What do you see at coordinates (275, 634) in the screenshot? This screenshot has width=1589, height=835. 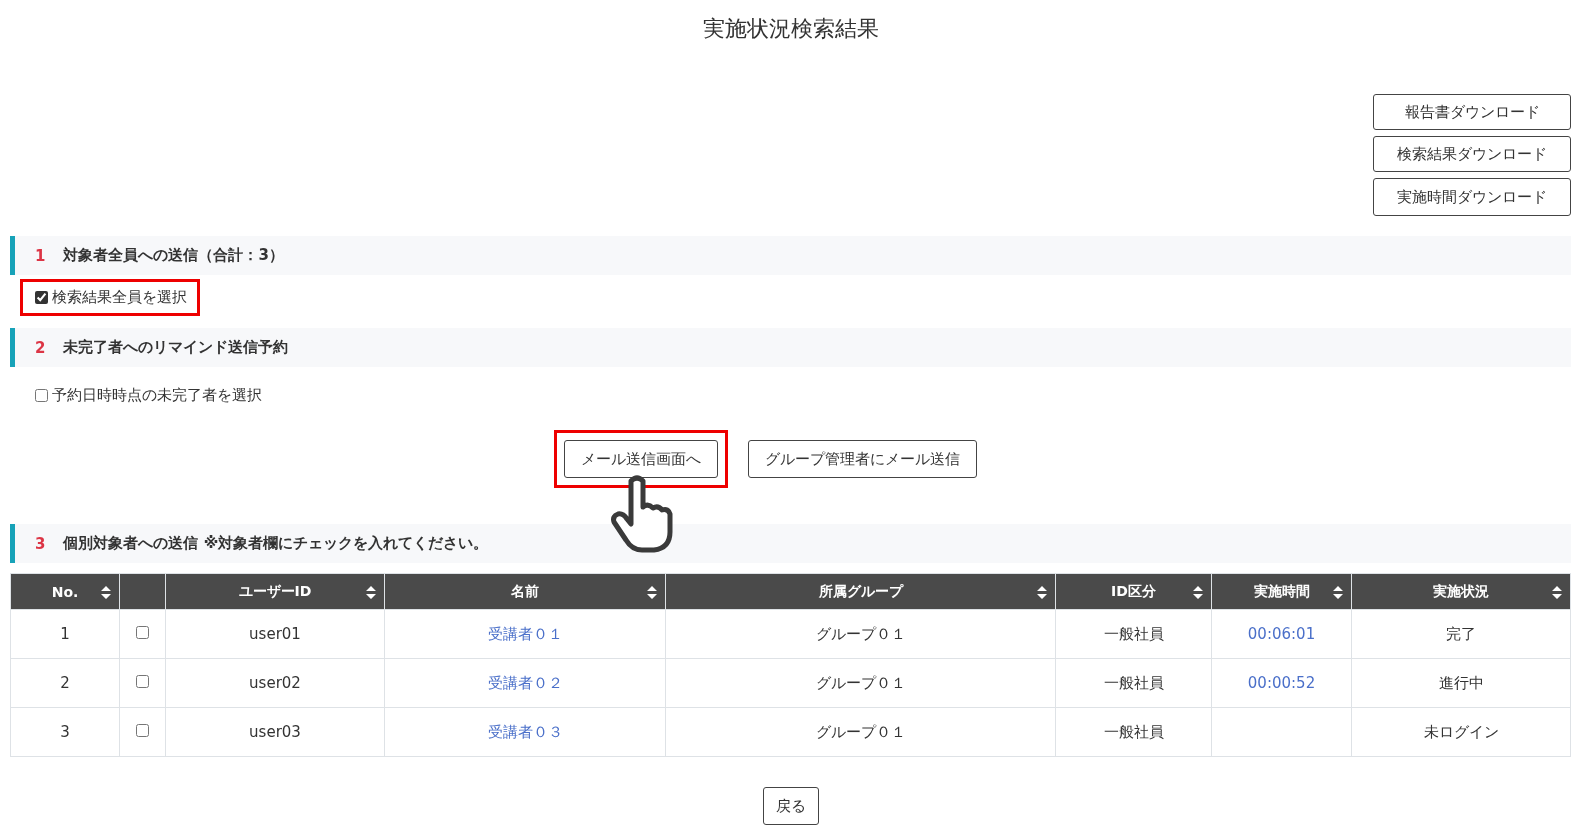 I see `table-cell: user01` at bounding box center [275, 634].